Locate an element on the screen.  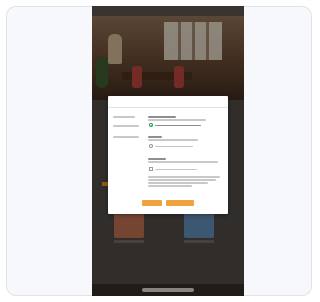
home-indicator is located at coordinates (168, 290).